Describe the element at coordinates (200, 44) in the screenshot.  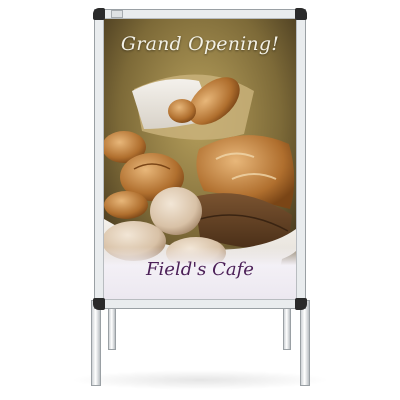
I see `poster-headline: Grand Opening!` at that location.